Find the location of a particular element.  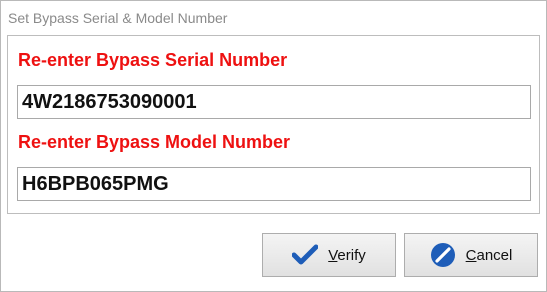

window-title: Set Bypass Serial & Model Number is located at coordinates (118, 18).